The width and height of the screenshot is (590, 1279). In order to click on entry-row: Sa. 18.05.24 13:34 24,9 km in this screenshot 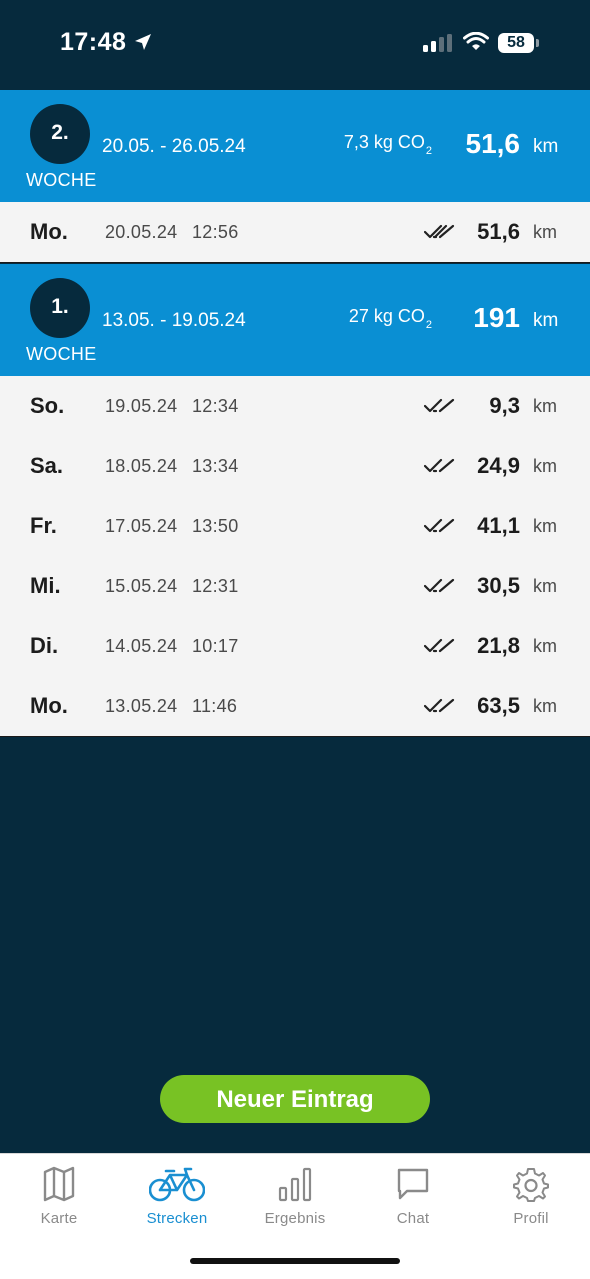, I will do `click(295, 466)`.